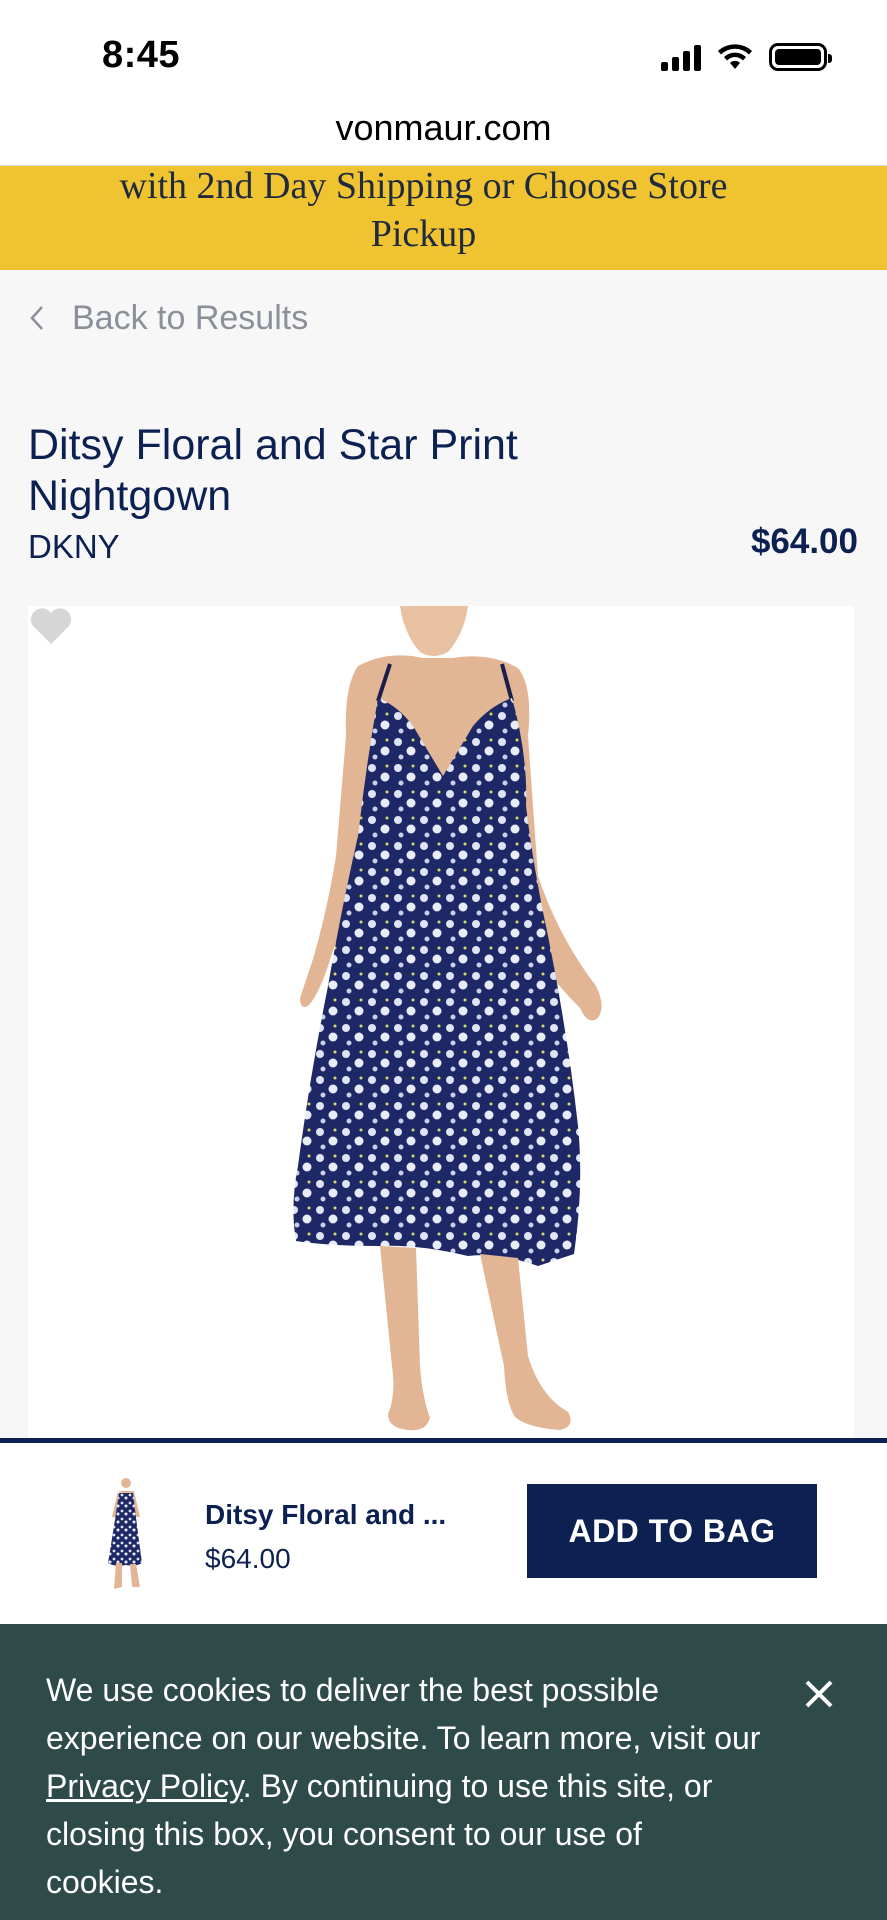  I want to click on nightgown-model-photo, so click(447, 1018).